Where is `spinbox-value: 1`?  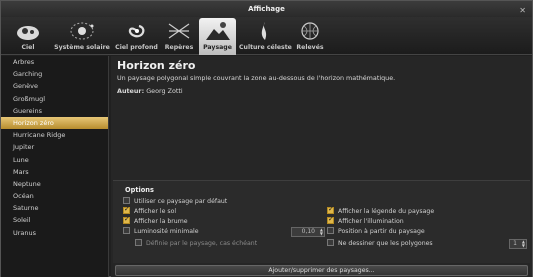
spinbox-value: 1 is located at coordinates (515, 243).